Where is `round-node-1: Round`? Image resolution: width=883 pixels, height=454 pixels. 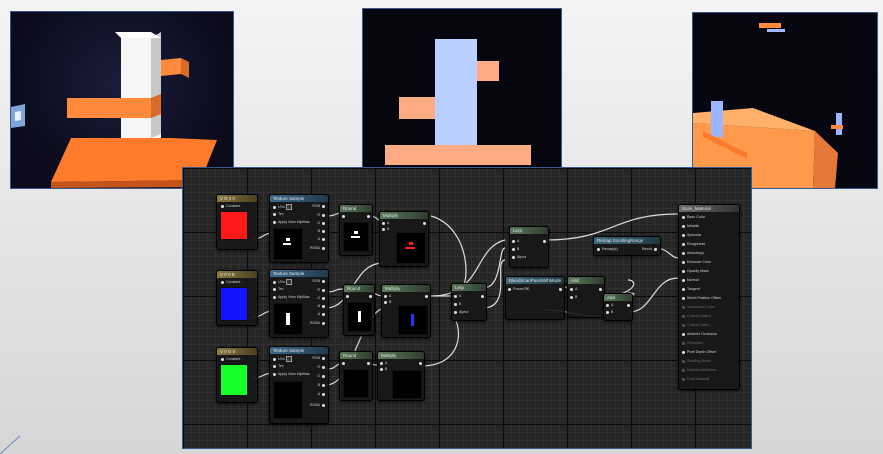
round-node-1: Round is located at coordinates (356, 230).